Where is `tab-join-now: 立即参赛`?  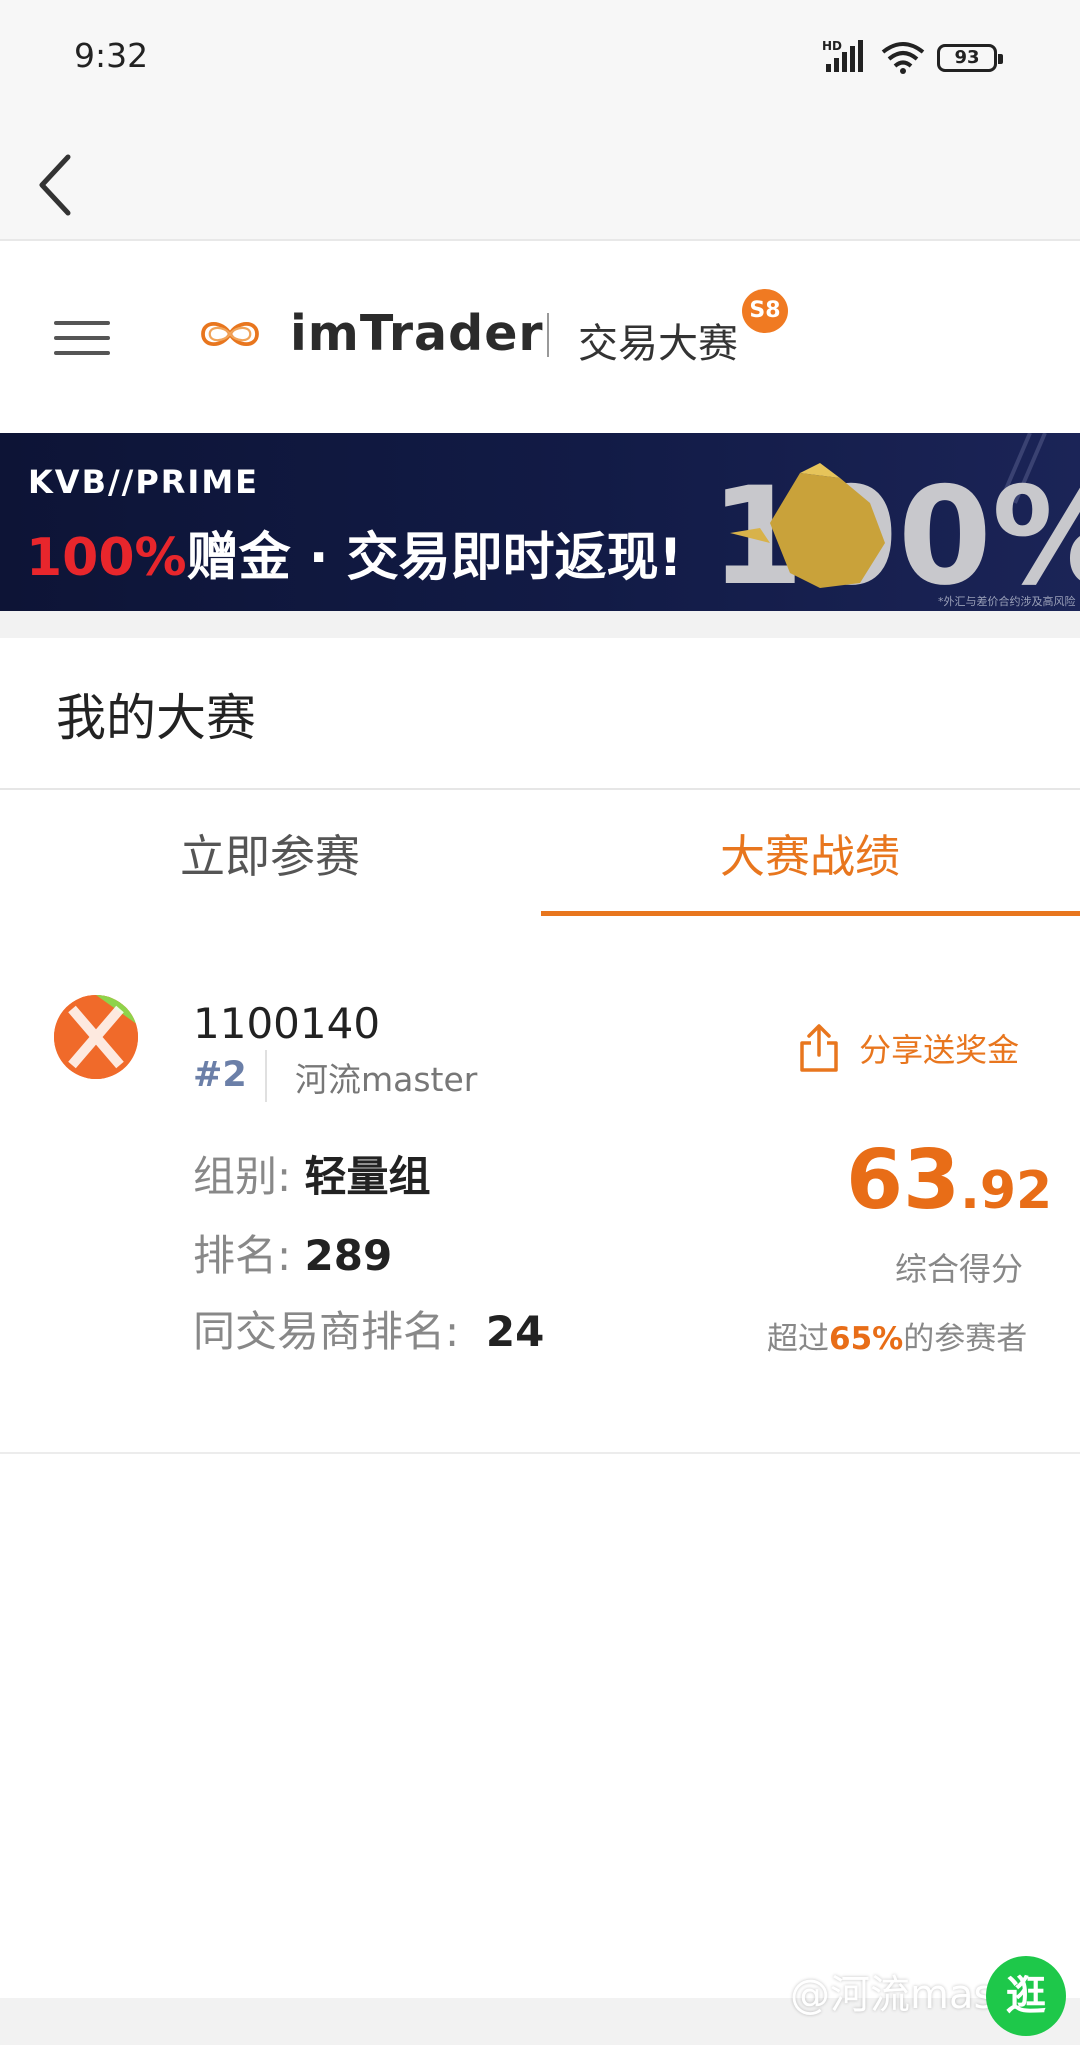
tab-join-now: 立即参赛 is located at coordinates (270, 852).